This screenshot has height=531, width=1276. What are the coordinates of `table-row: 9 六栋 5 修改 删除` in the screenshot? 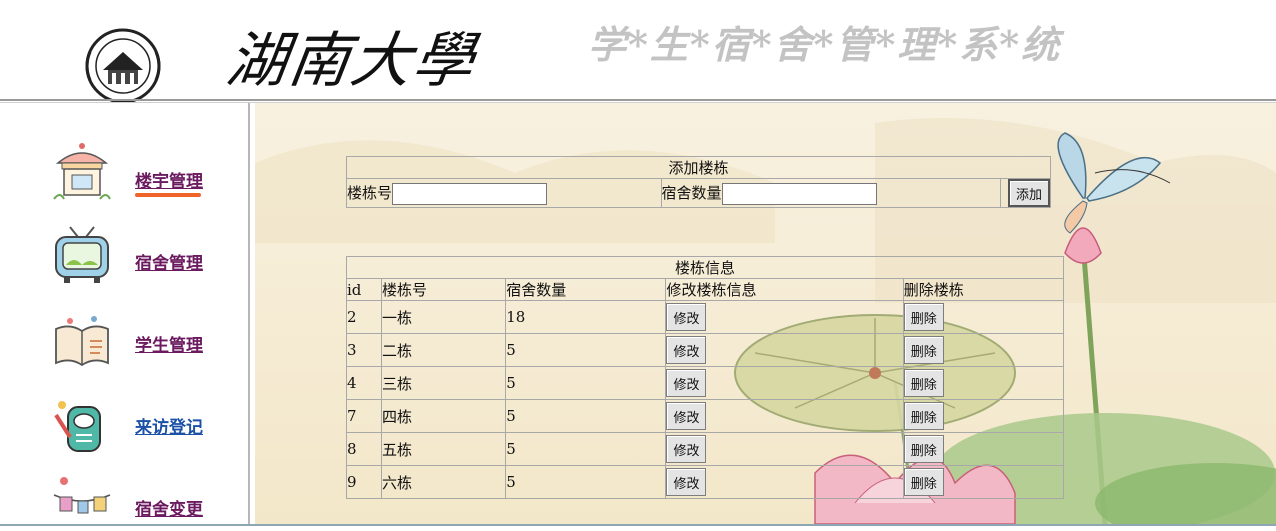 It's located at (705, 482).